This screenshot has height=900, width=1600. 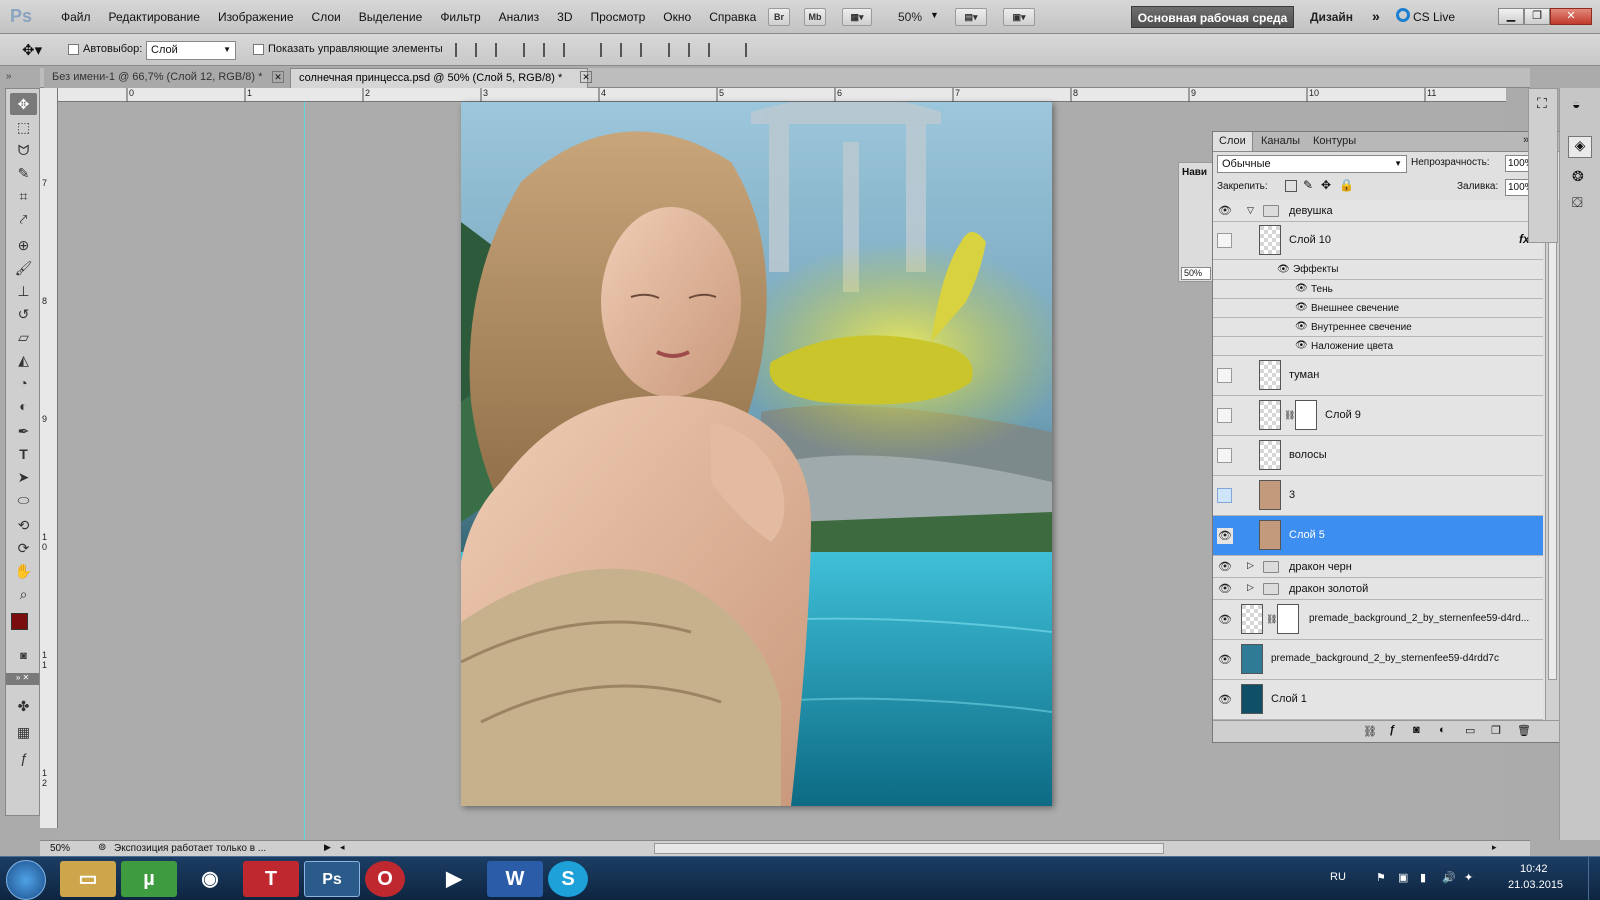 What do you see at coordinates (1370, 731) in the screenshot?
I see `link-layers-icon: ⛓` at bounding box center [1370, 731].